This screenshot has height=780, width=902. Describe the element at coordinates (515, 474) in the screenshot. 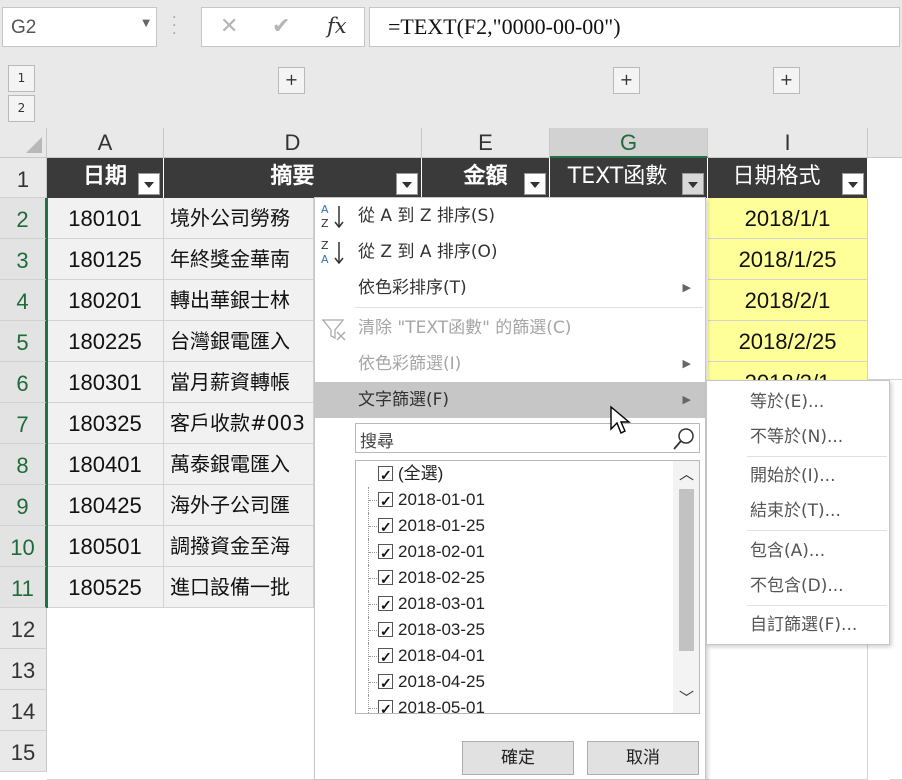

I see `select-all-checkbox: (全選)` at that location.